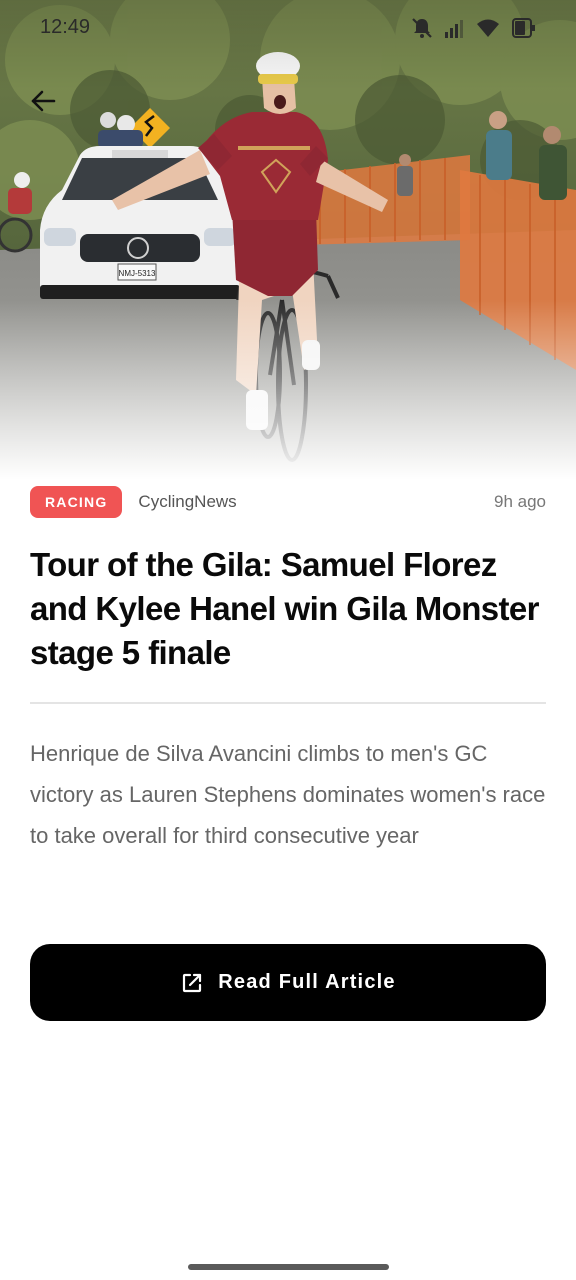 The width and height of the screenshot is (576, 1280). I want to click on source-name: CyclingNews, so click(187, 501).